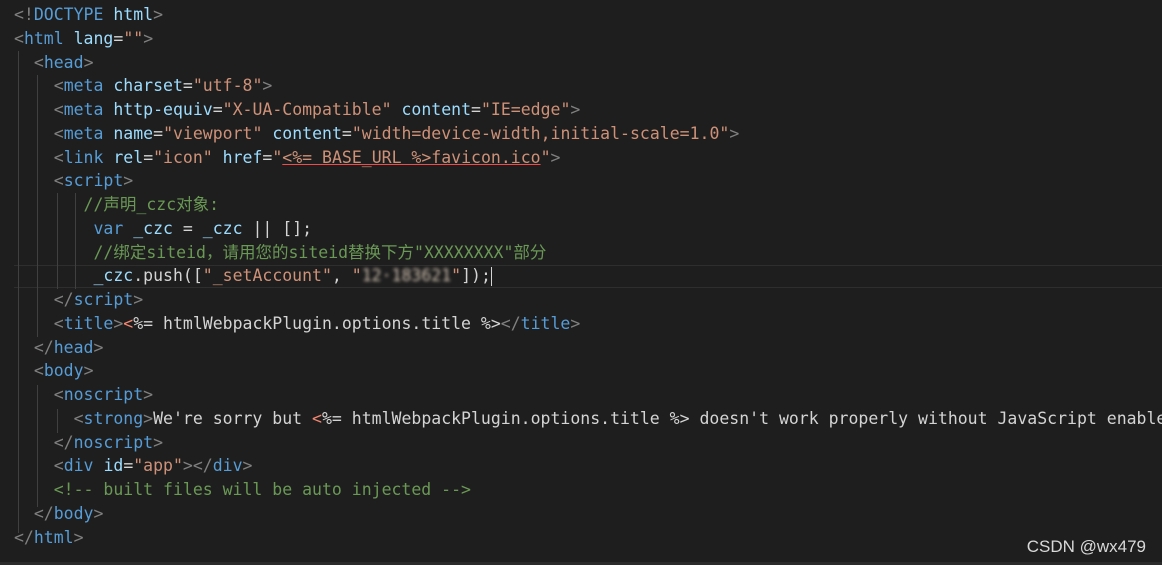 This screenshot has width=1162, height=565. Describe the element at coordinates (406, 276) in the screenshot. I see `redacted-site-id: 12·183621` at that location.